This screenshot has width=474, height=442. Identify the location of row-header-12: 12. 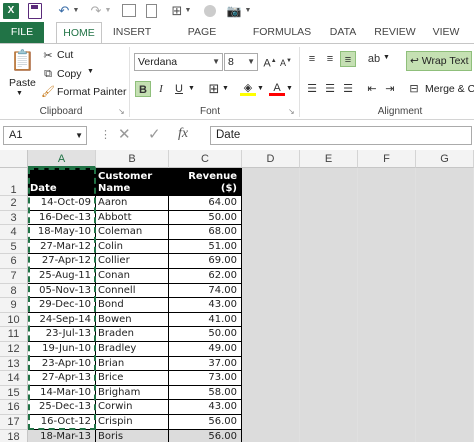
(14, 349).